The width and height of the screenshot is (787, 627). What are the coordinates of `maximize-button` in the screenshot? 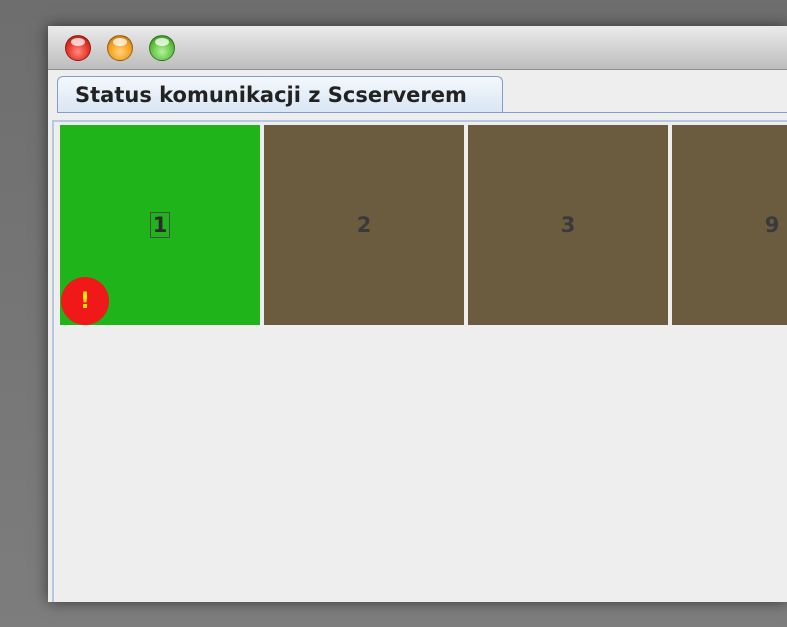 It's located at (162, 48).